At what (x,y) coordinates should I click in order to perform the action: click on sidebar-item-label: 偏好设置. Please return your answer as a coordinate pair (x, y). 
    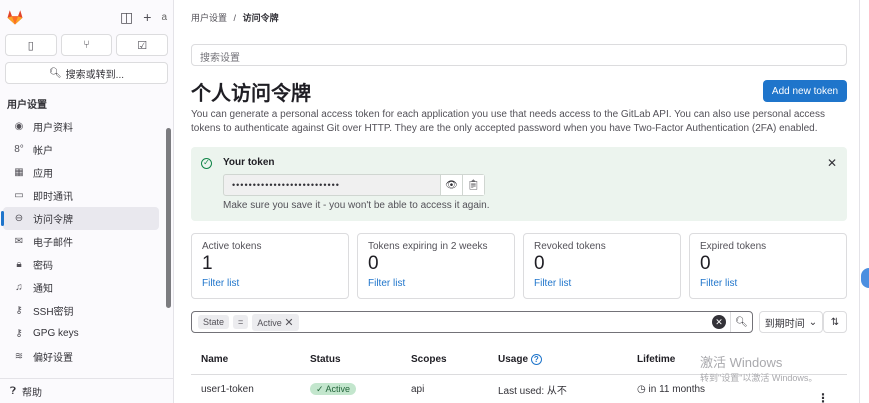
    Looking at the image, I should click on (53, 358).